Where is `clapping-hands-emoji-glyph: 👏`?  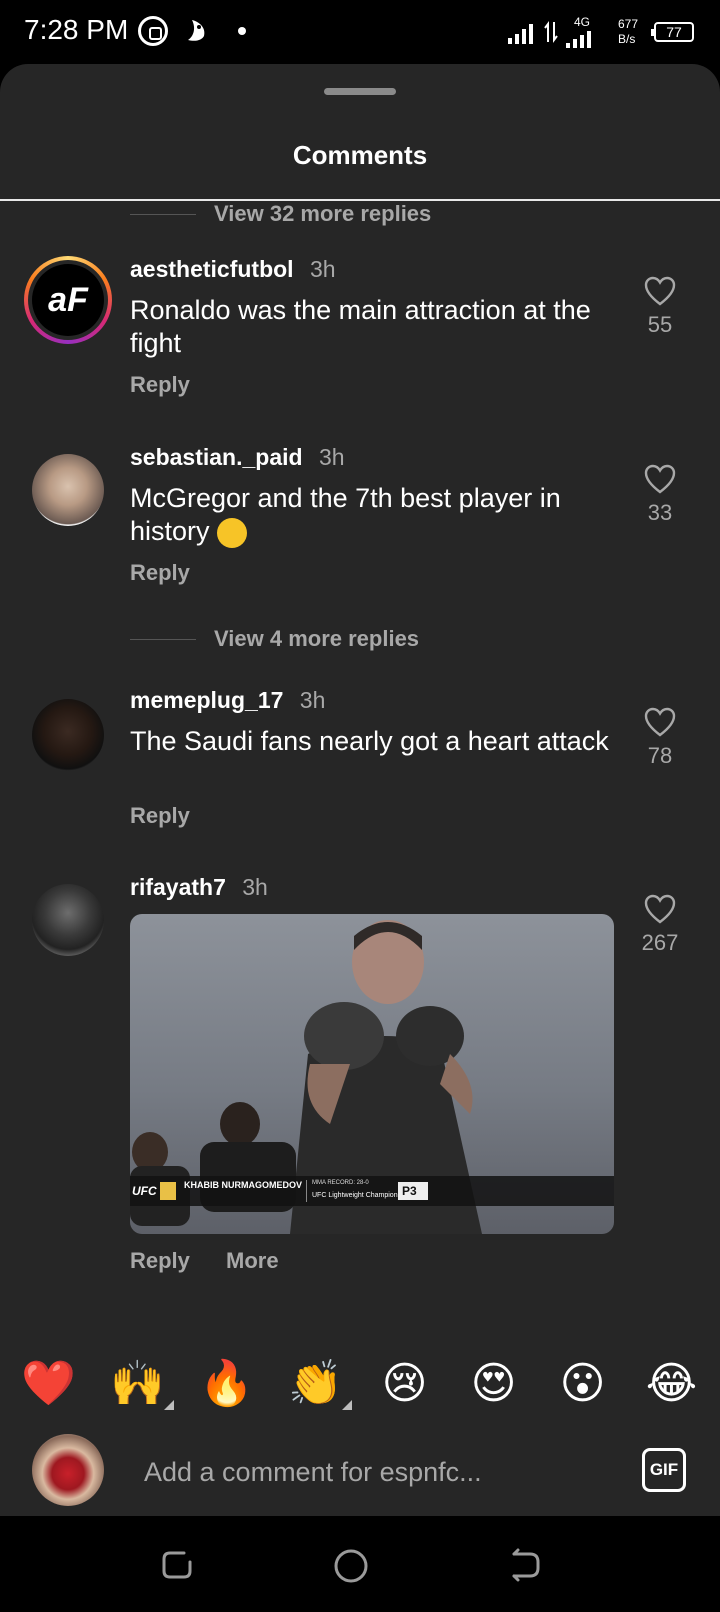 clapping-hands-emoji-glyph: 👏 is located at coordinates (315, 1383).